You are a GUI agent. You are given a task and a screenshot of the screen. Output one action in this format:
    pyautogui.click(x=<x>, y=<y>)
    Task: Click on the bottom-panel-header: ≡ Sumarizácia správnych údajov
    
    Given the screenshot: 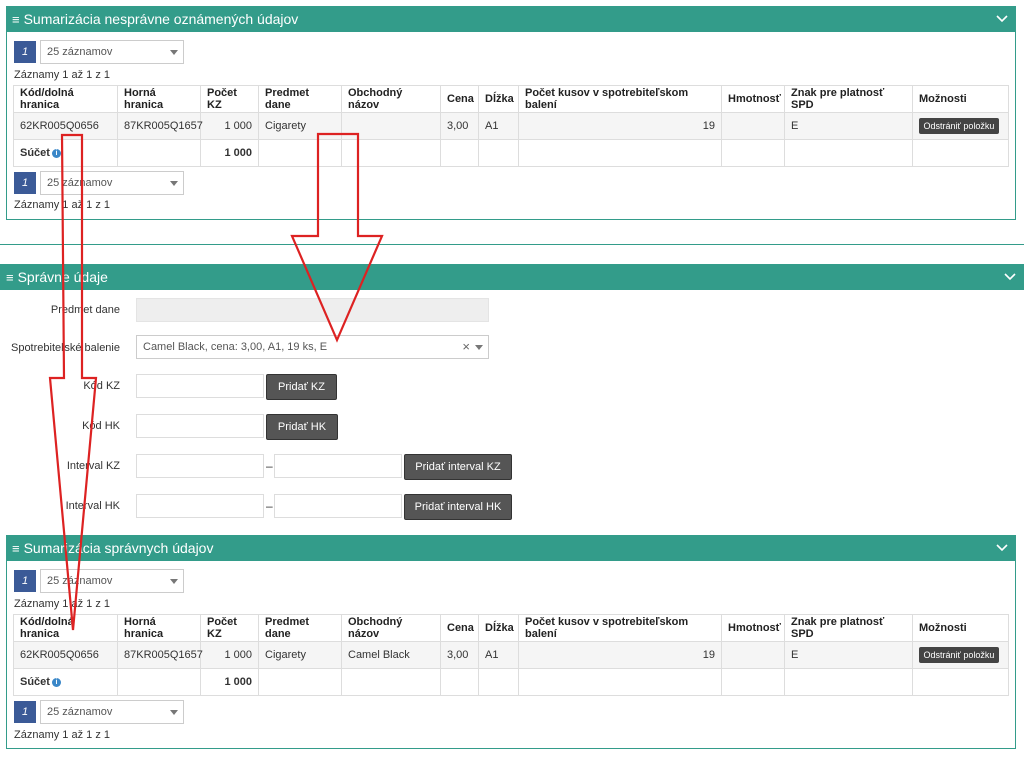 What is the action you would take?
    pyautogui.click(x=511, y=548)
    